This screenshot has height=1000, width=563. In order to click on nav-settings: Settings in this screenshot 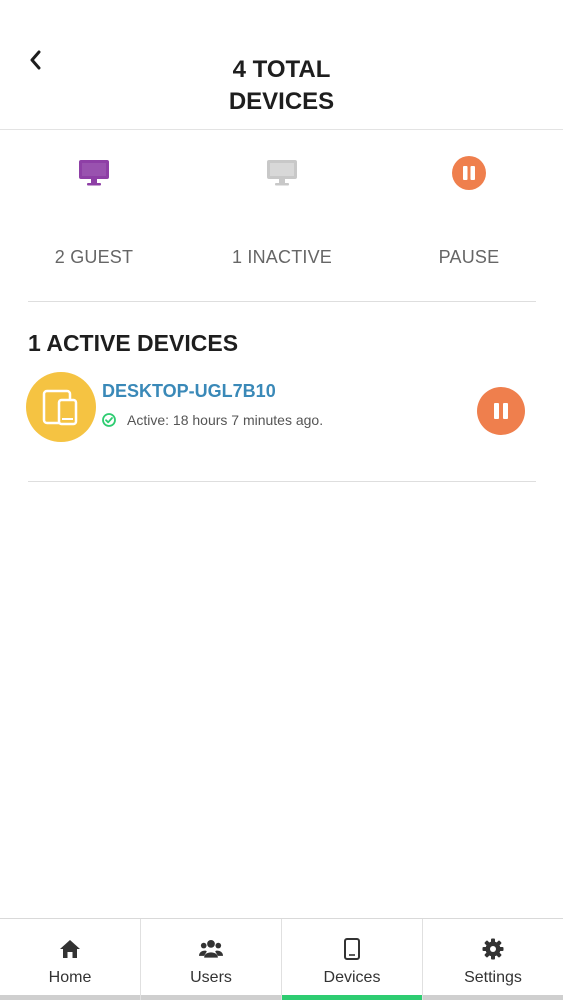, I will do `click(493, 959)`.